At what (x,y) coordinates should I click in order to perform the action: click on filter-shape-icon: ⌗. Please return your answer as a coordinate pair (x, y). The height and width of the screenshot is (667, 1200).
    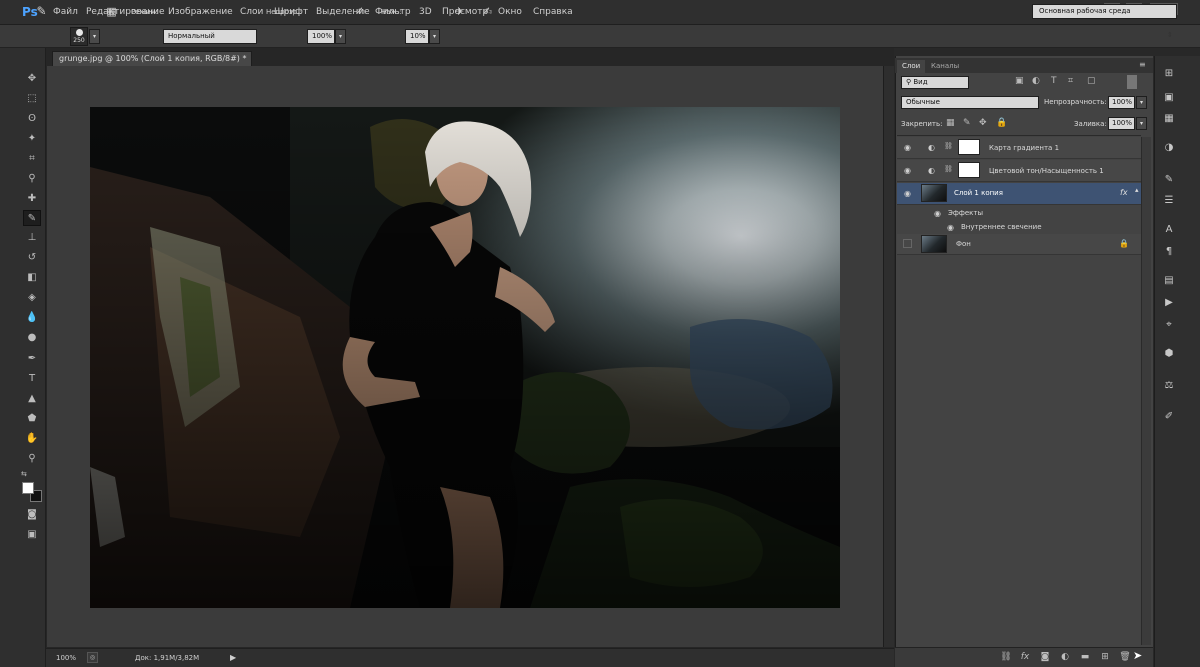
    Looking at the image, I should click on (1070, 81).